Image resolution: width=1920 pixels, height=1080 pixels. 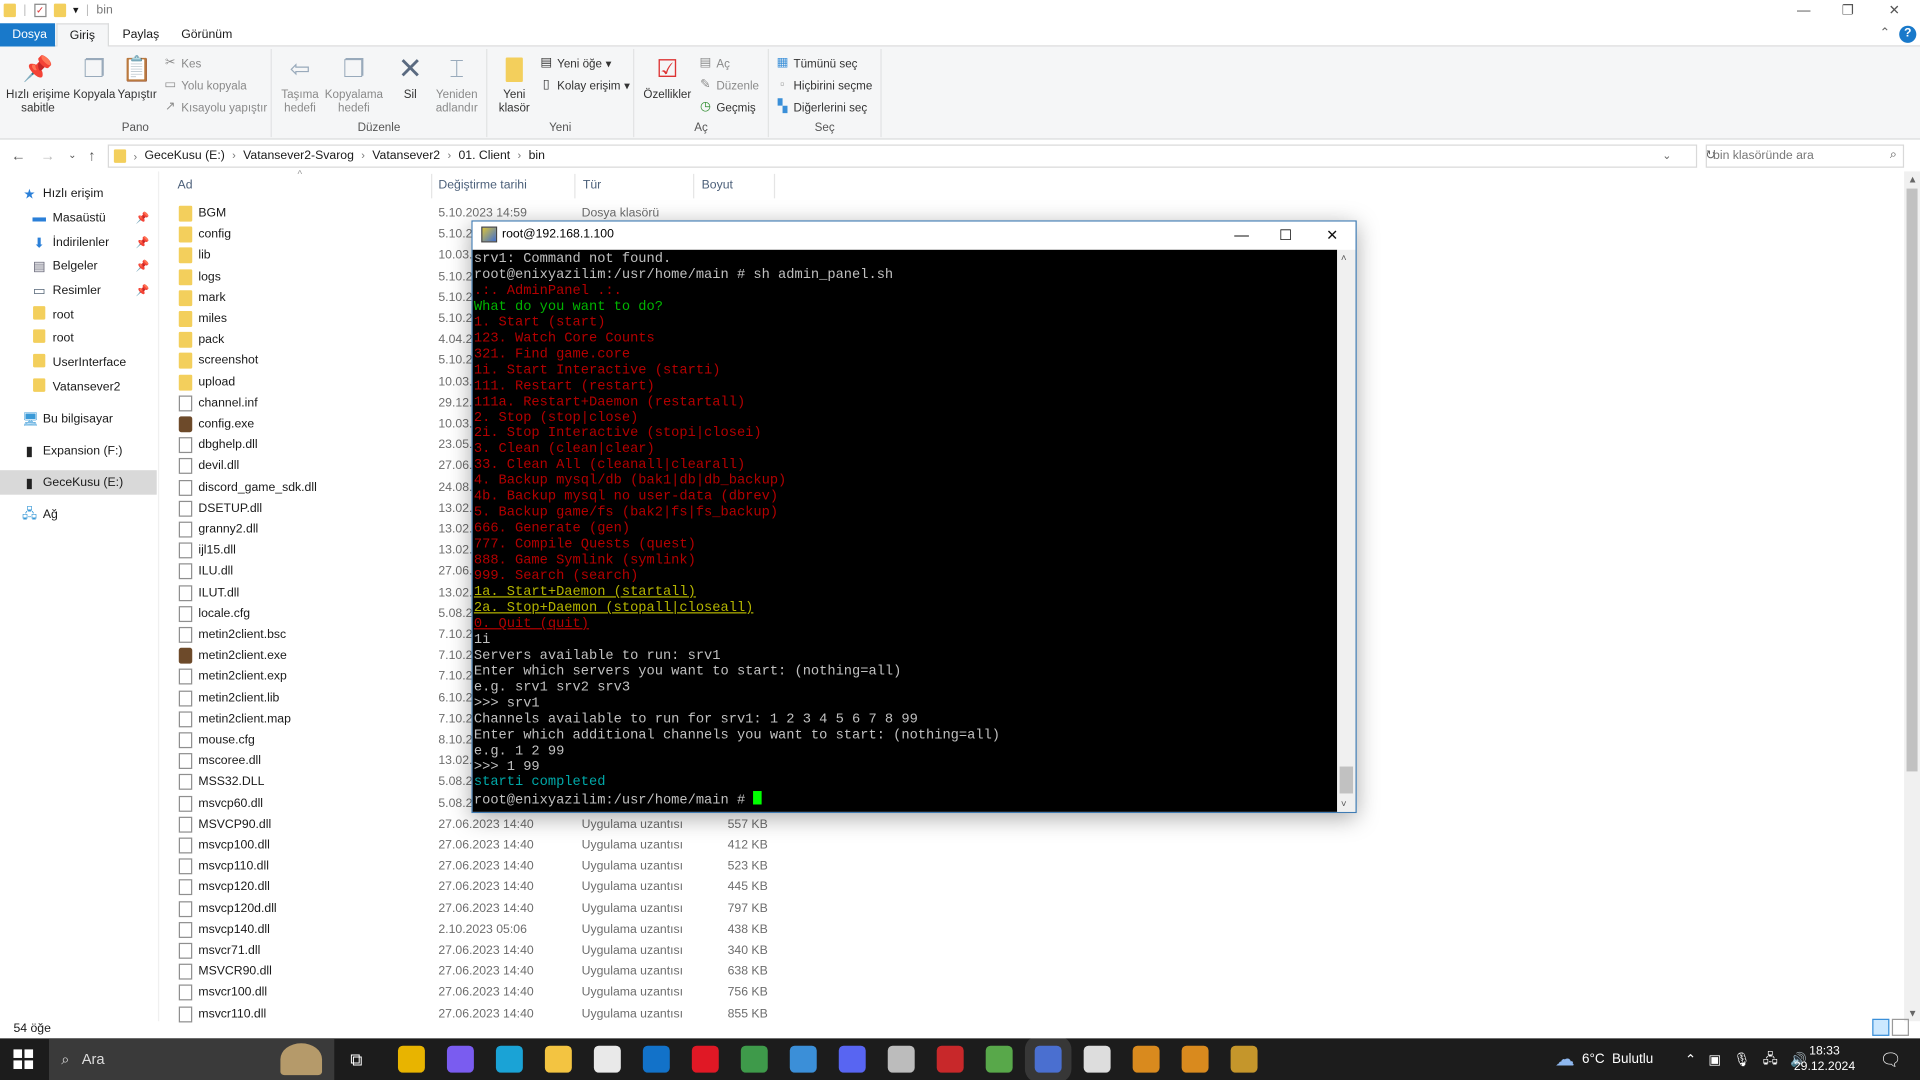 I want to click on taskbar-filezilla-icon, so click(x=950, y=1059).